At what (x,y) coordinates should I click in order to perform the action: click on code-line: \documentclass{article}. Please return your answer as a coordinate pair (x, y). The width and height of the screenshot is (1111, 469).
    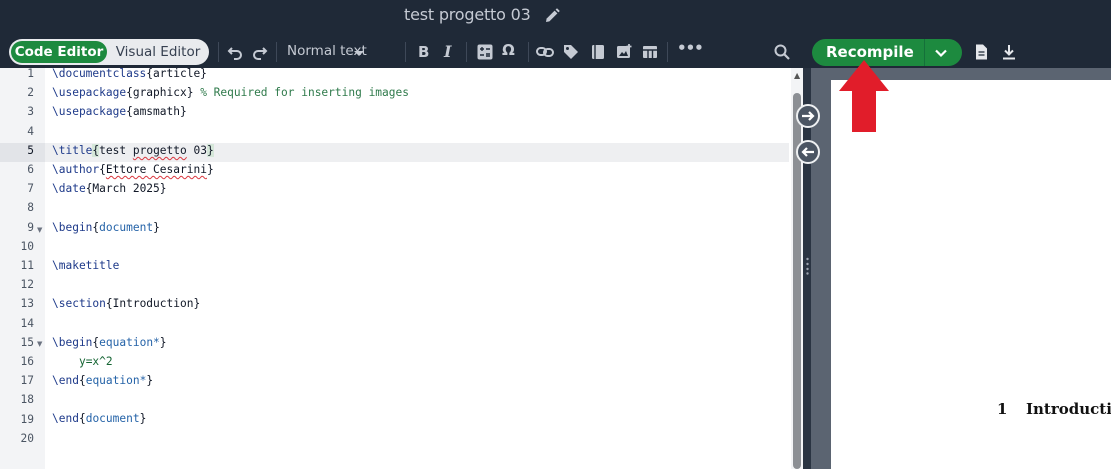
    Looking at the image, I should click on (129, 73).